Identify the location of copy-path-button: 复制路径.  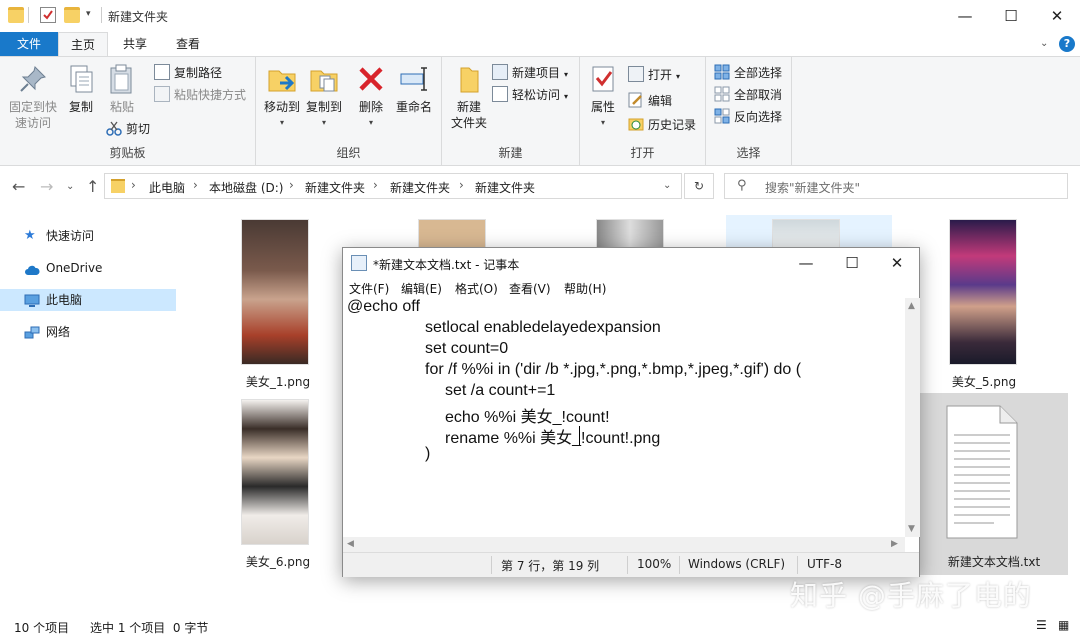
(188, 73).